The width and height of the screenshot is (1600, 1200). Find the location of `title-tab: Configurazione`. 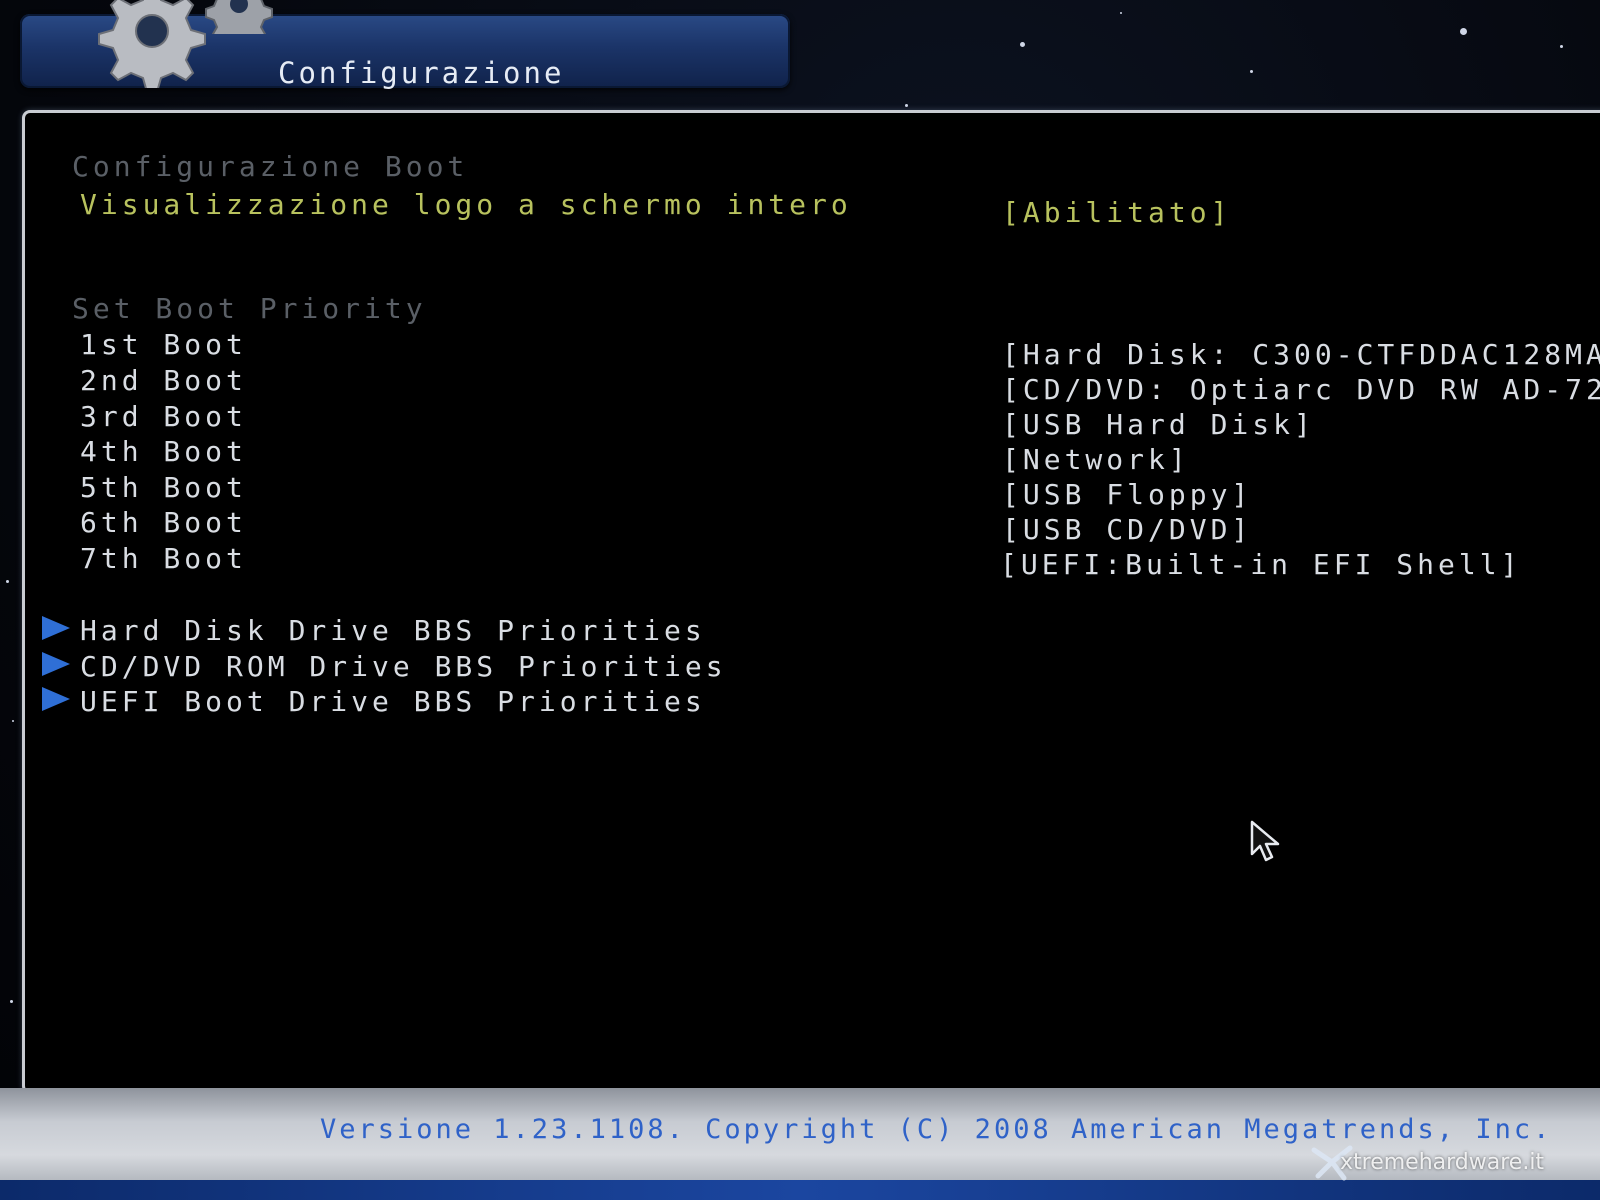

title-tab: Configurazione is located at coordinates (405, 45).